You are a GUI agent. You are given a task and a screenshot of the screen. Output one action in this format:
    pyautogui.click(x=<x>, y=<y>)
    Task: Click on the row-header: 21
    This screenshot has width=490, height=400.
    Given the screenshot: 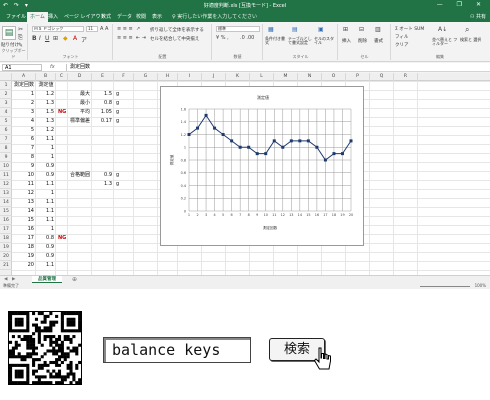 What is the action you would take?
    pyautogui.click(x=6, y=265)
    